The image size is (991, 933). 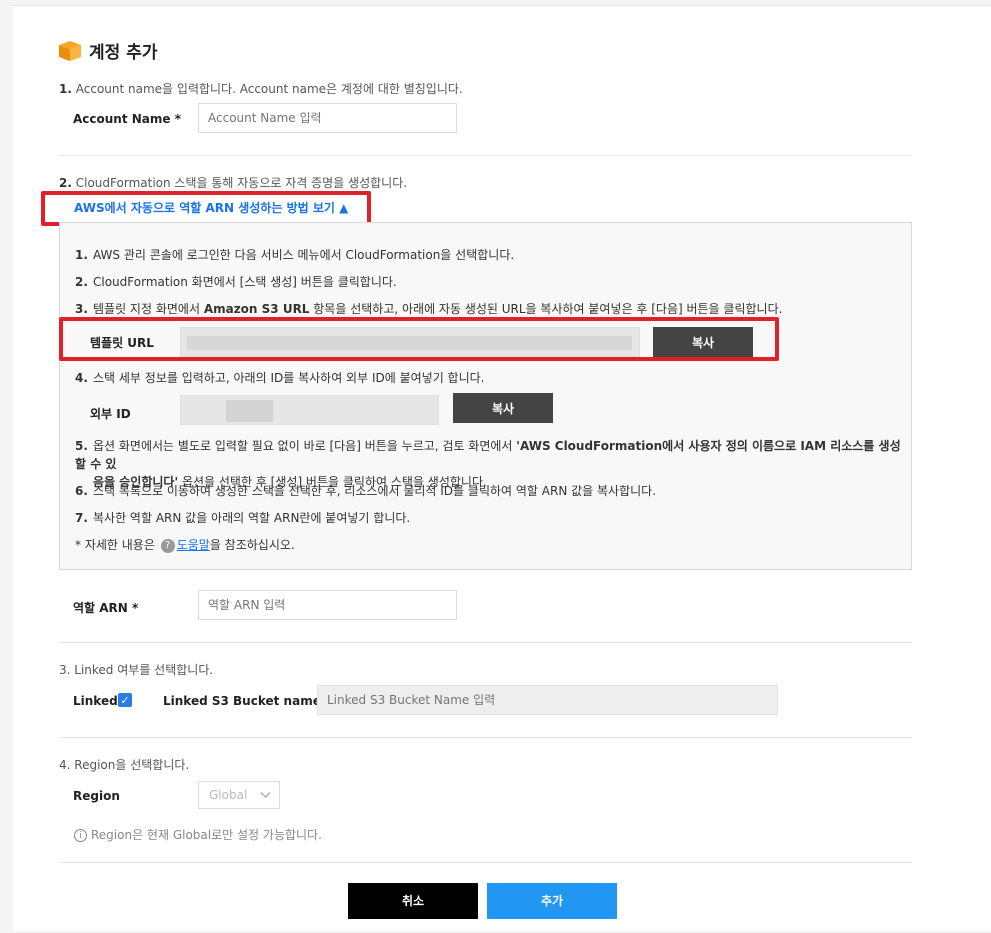 I want to click on account-name-label: Account Name *, so click(x=127, y=119).